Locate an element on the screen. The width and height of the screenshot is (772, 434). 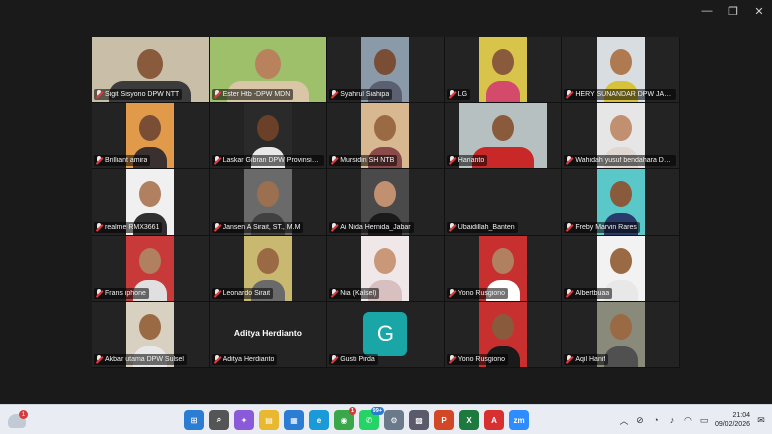
participant-tile: Syahrul Siahipa is located at coordinates (386, 70).